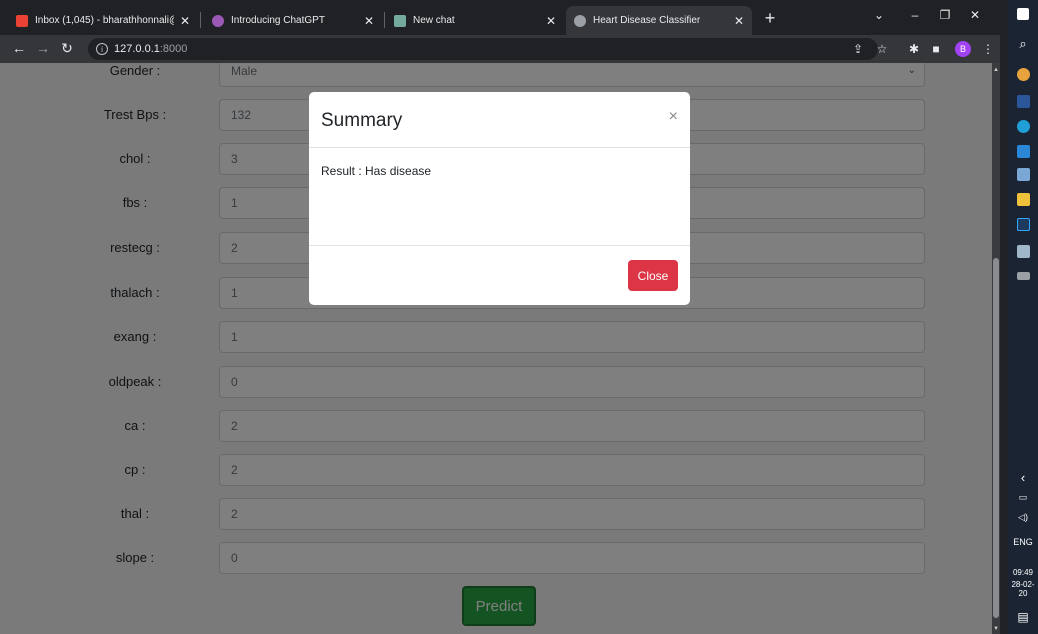  Describe the element at coordinates (499, 275) in the screenshot. I see `modal-footer: Close` at that location.